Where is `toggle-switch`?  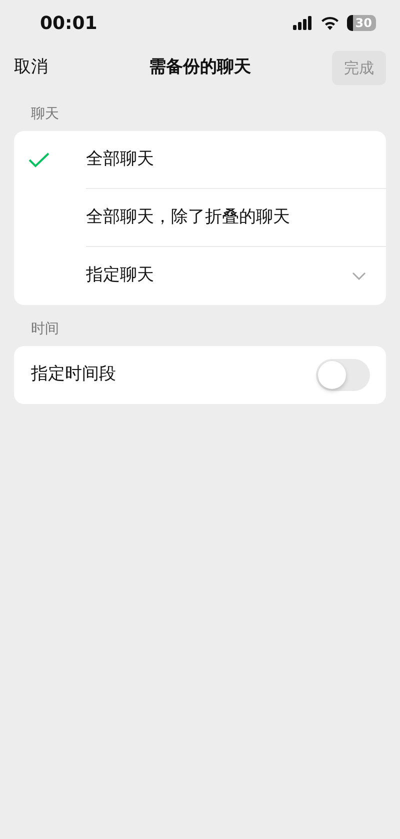
toggle-switch is located at coordinates (343, 375).